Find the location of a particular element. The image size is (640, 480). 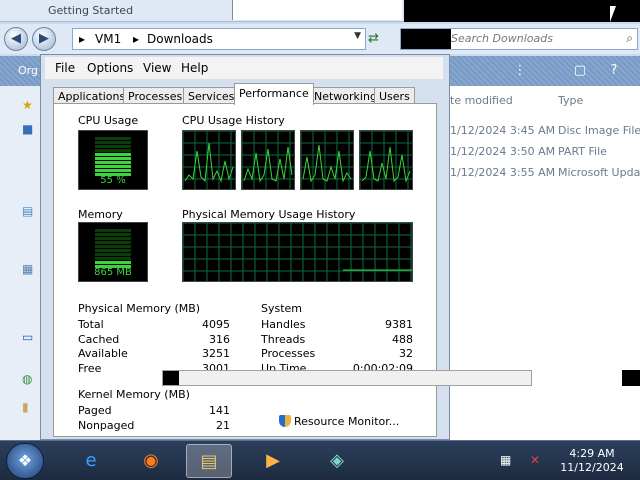

file-type: PART File is located at coordinates (582, 151).